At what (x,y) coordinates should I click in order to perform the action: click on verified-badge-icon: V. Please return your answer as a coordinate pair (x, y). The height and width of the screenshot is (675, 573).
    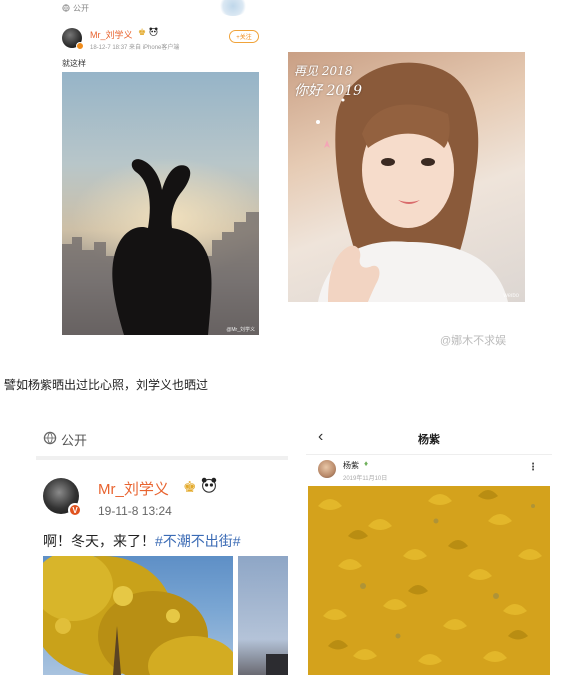
    Looking at the image, I should click on (75, 510).